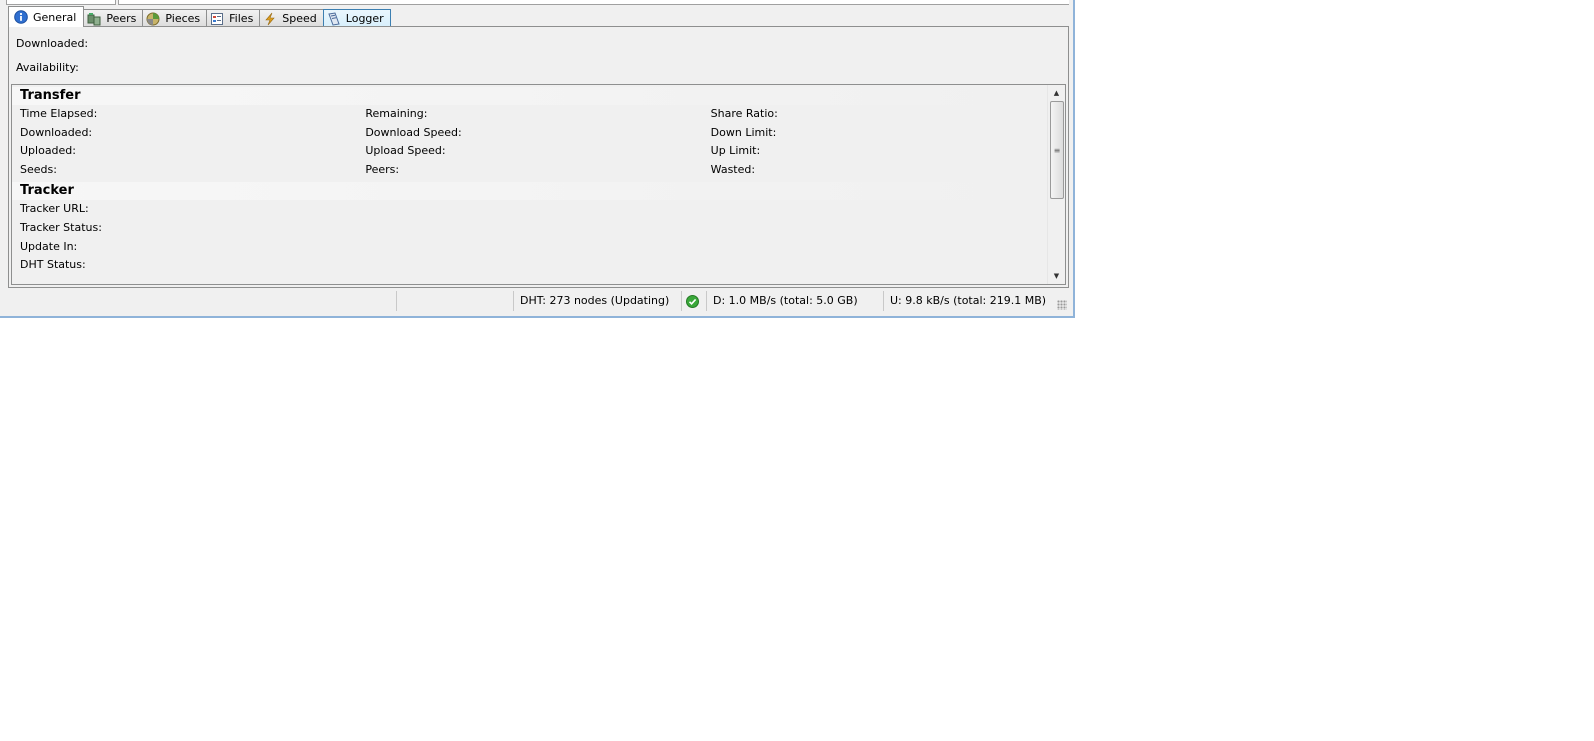 Image resolution: width=1594 pixels, height=741 pixels. I want to click on tracker-header: Tracker, so click(530, 191).